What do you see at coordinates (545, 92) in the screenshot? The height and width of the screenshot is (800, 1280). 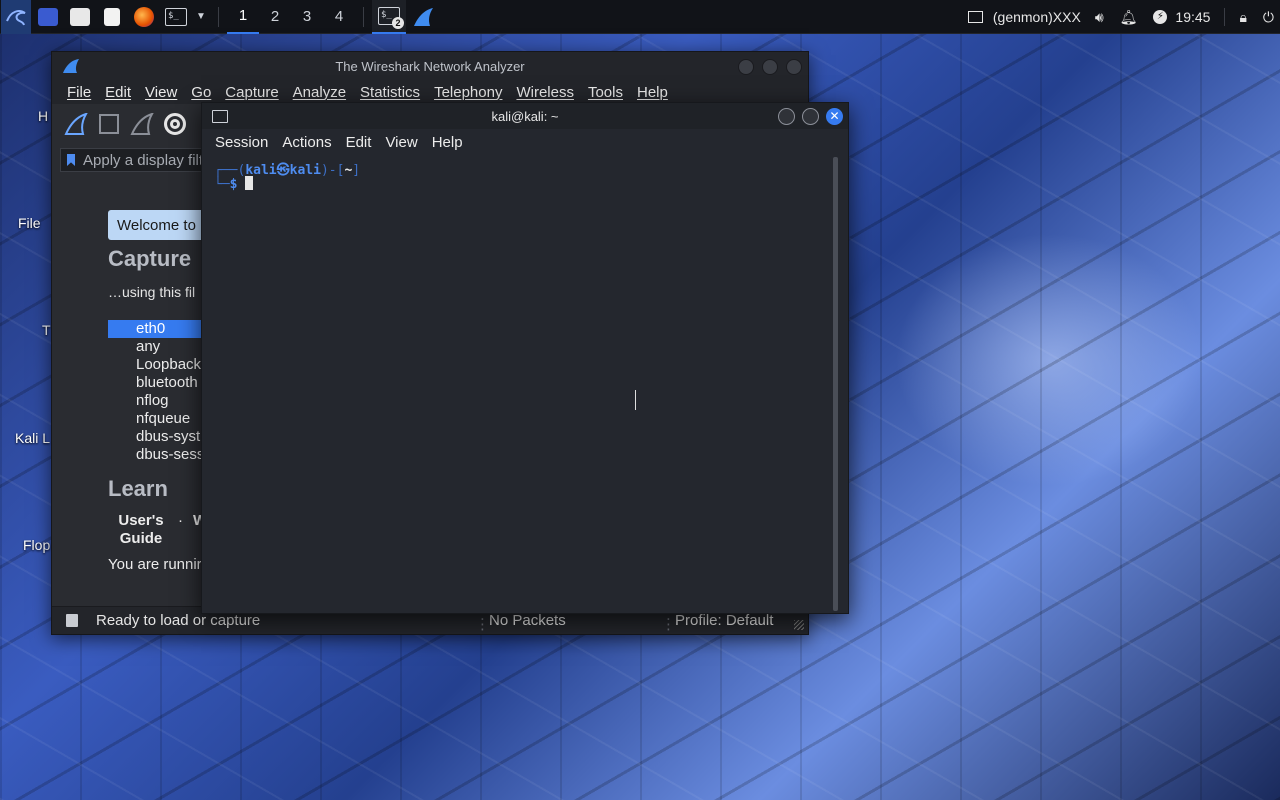 I see `menu-wireless: Wireless` at bounding box center [545, 92].